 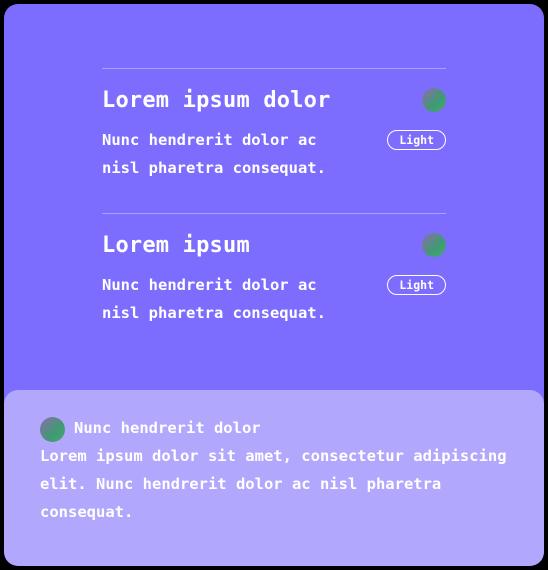 I want to click on item-title: Lorem ipsum, so click(x=176, y=245).